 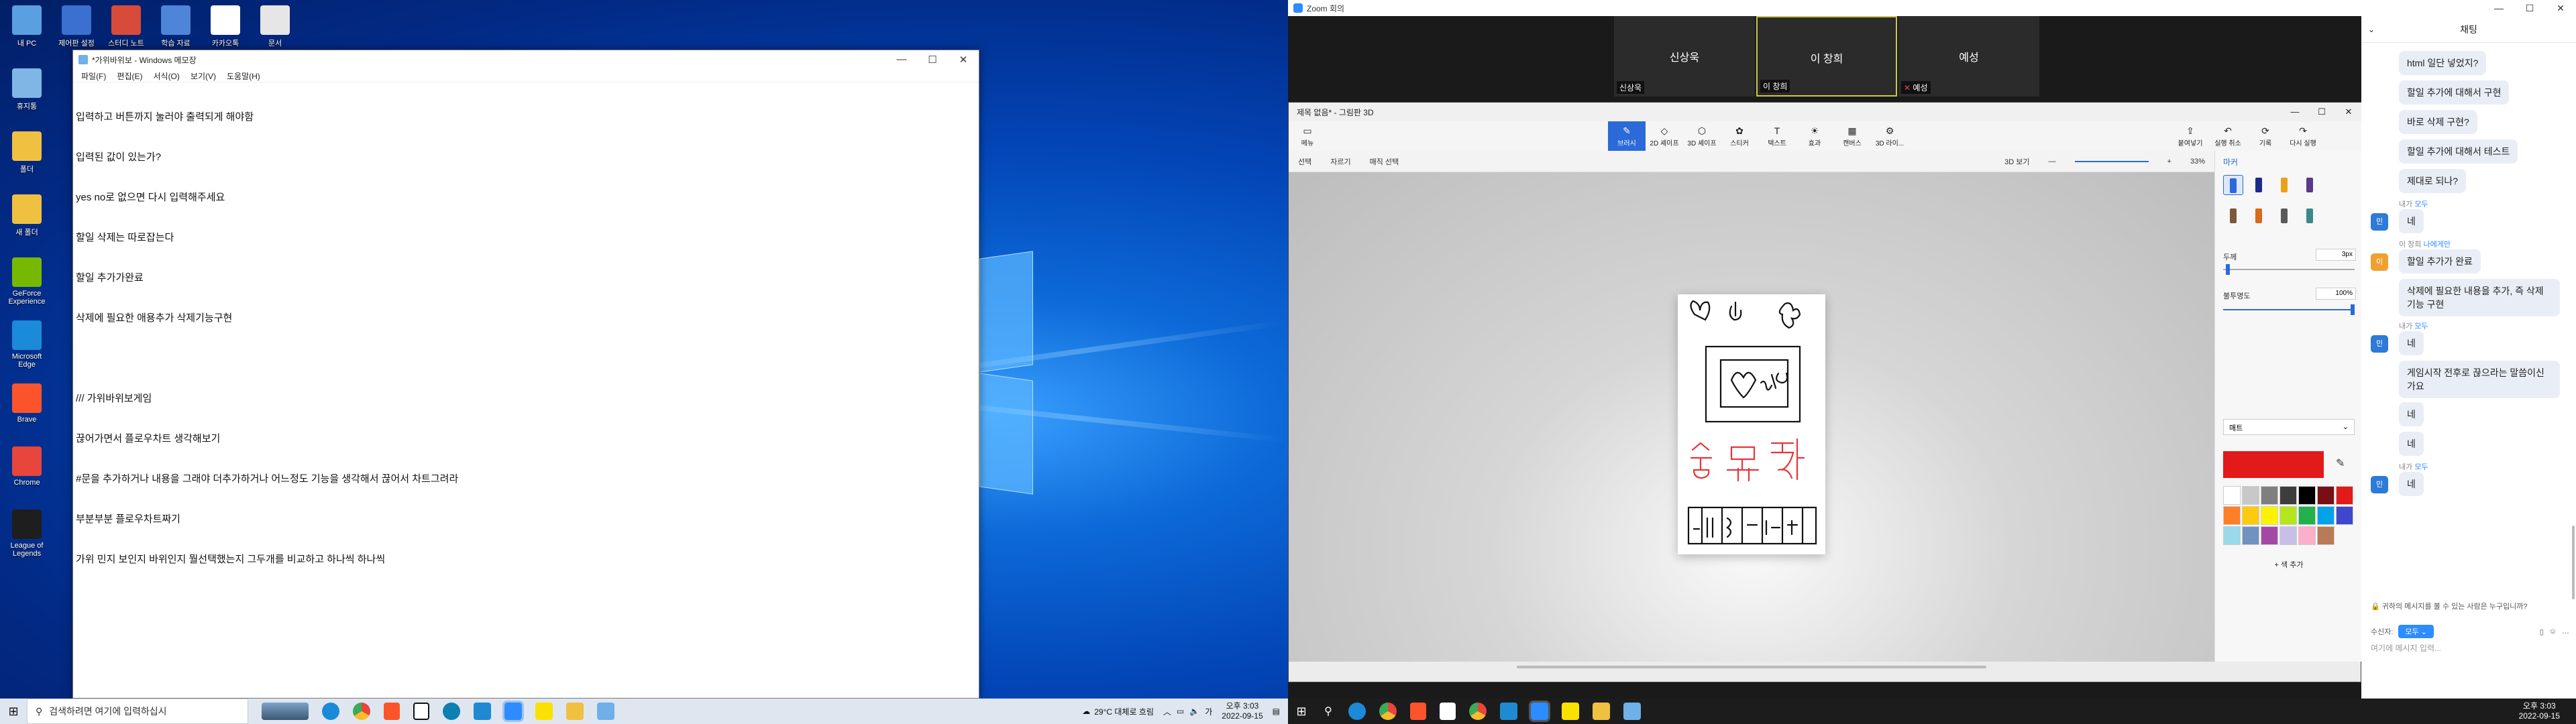 What do you see at coordinates (2353, 309) in the screenshot?
I see `opacity-slider-thumb` at bounding box center [2353, 309].